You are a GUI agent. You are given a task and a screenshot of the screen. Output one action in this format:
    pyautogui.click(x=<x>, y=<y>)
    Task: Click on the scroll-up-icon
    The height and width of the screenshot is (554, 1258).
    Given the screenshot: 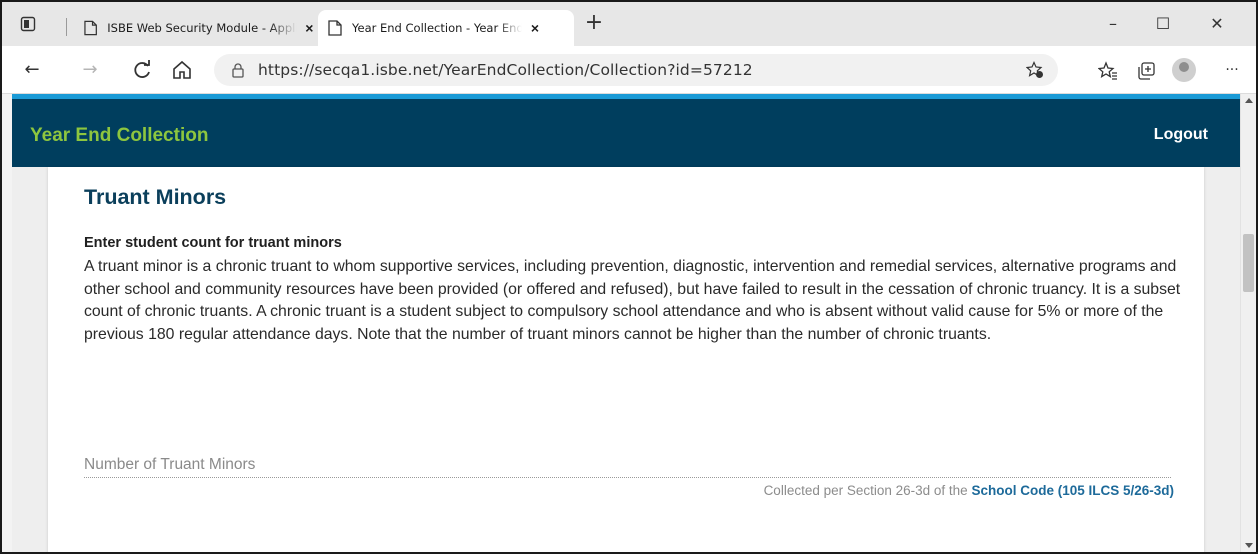 What is the action you would take?
    pyautogui.click(x=1249, y=100)
    